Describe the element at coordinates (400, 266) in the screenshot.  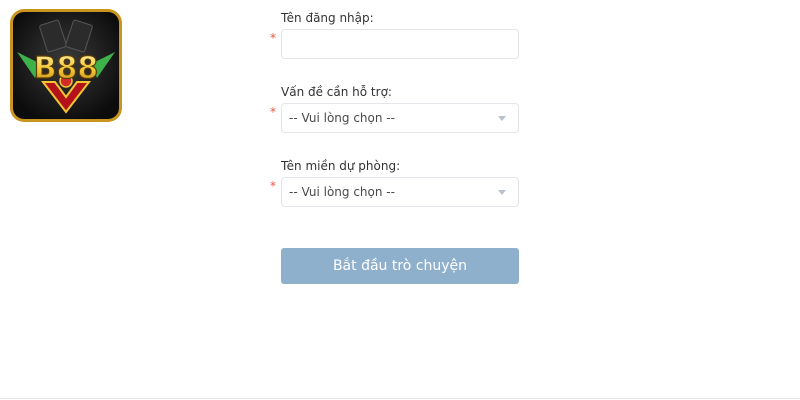
I see `start-chat-button: Bắt đầu trò chuyện` at that location.